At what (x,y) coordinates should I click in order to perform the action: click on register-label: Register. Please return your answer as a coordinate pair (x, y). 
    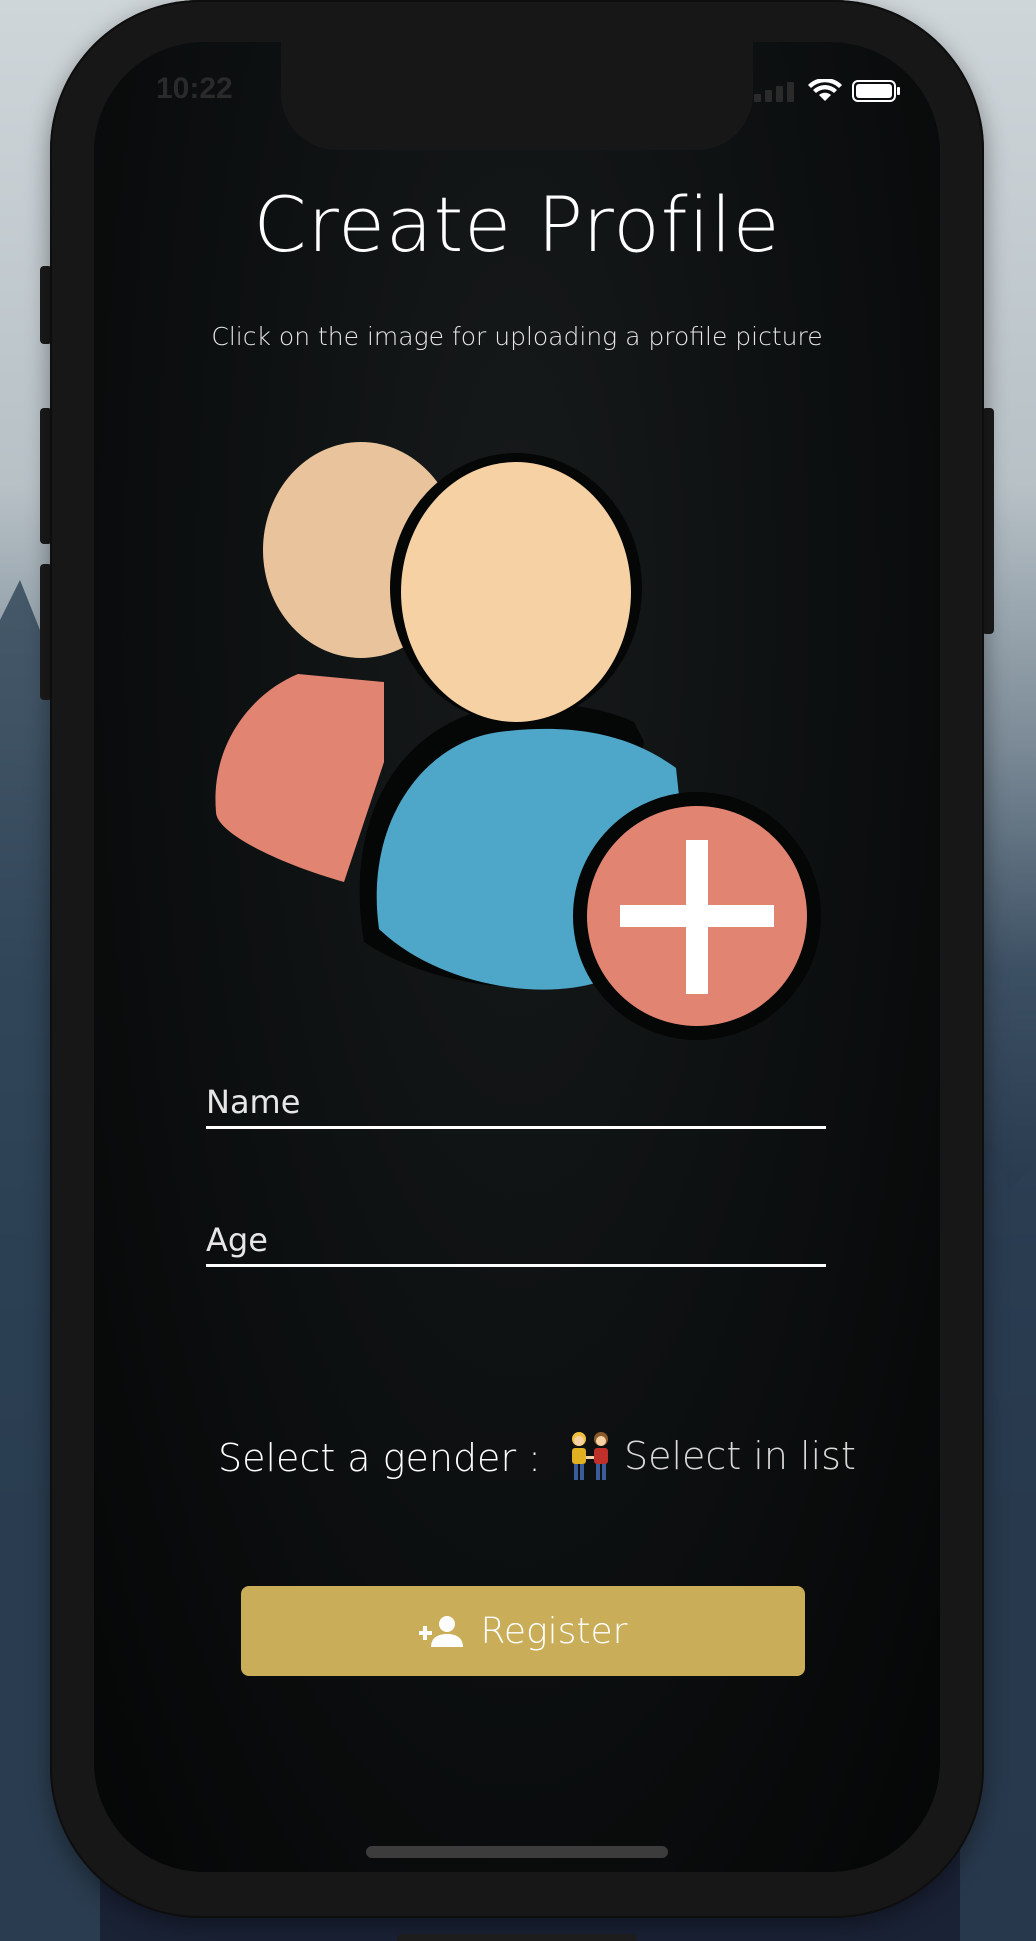
    Looking at the image, I should click on (554, 1631).